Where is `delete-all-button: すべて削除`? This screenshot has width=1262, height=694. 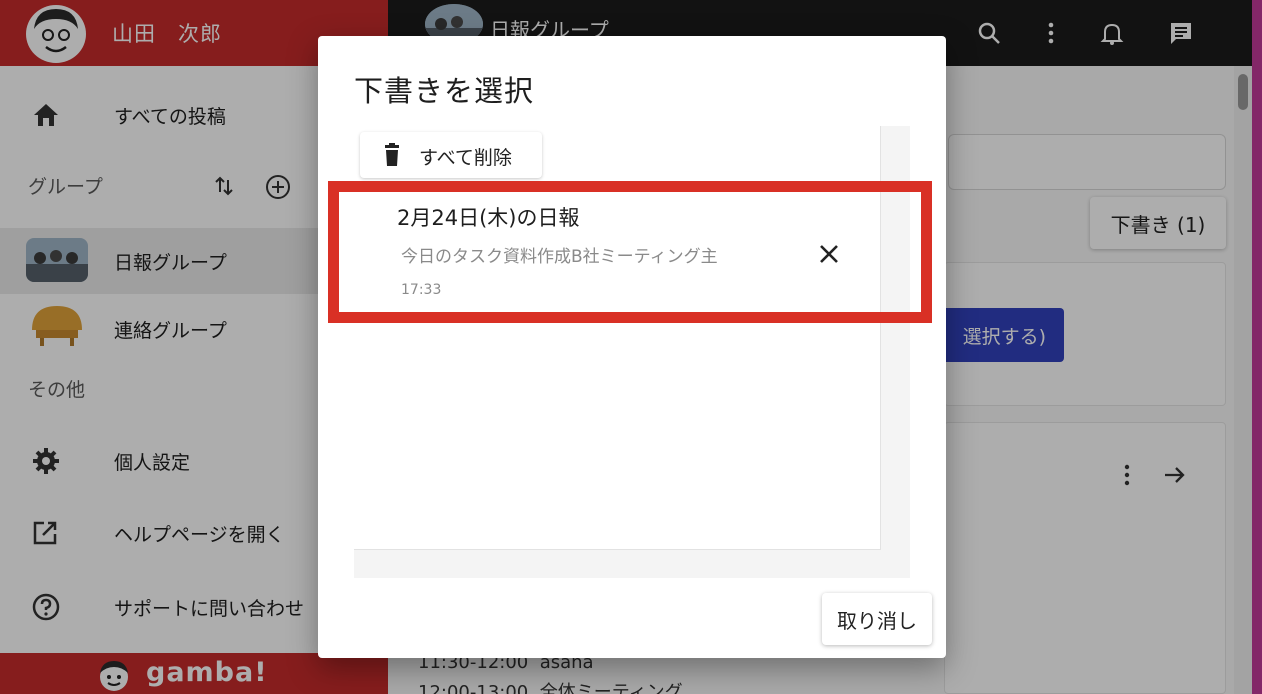
delete-all-button: すべて削除 is located at coordinates (451, 155).